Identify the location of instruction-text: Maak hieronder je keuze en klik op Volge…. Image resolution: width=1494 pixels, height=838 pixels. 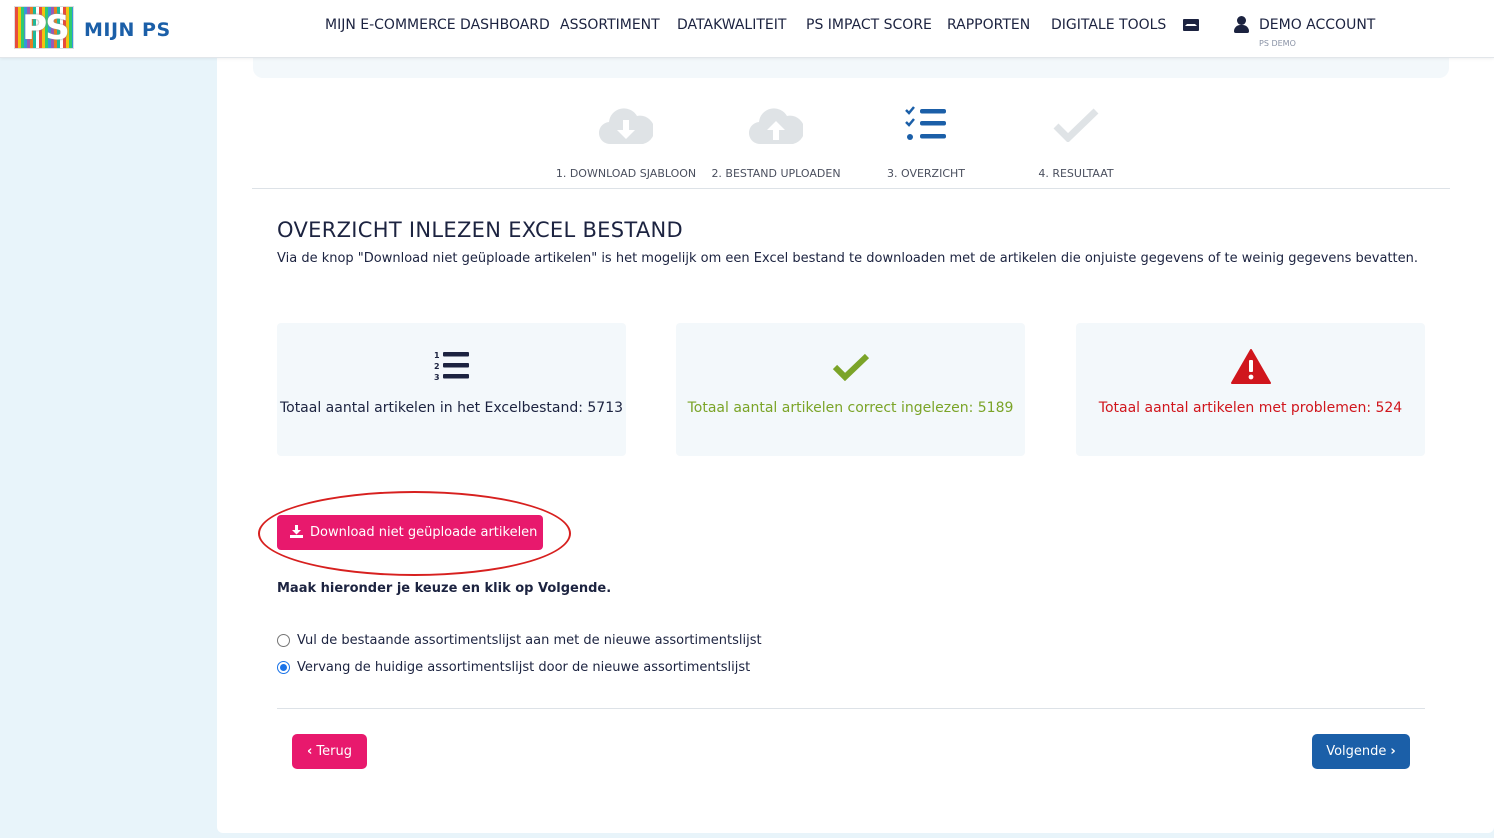
(444, 588).